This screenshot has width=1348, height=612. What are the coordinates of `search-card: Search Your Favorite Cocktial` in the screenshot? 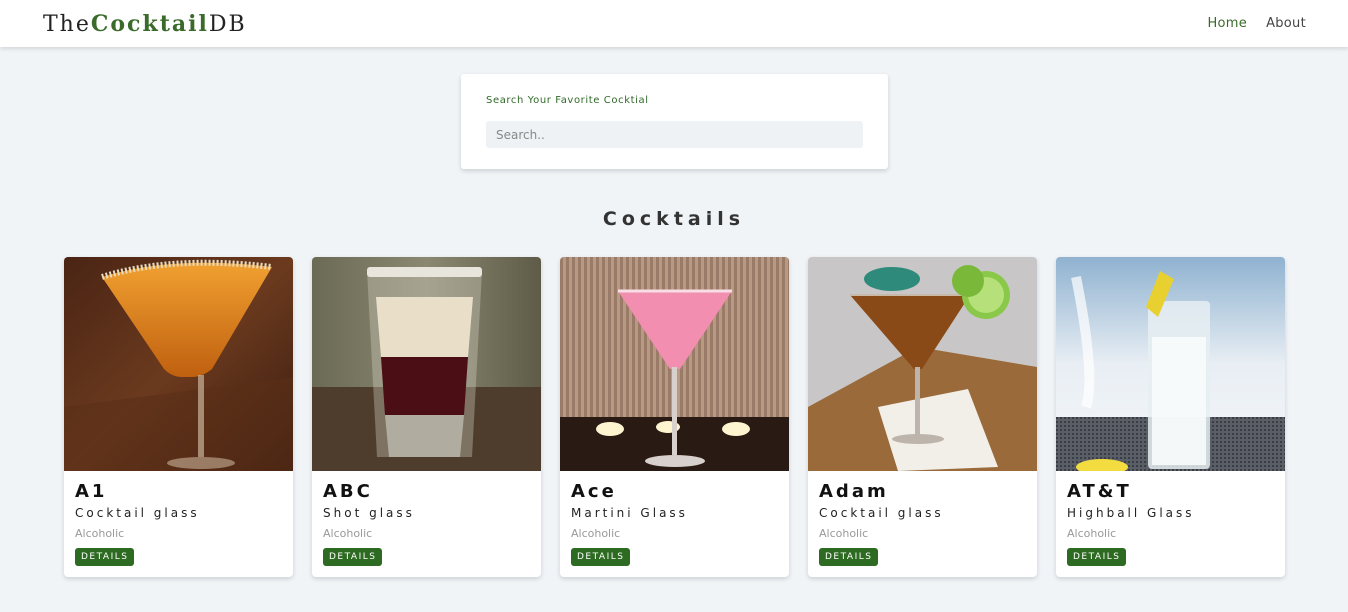 It's located at (674, 121).